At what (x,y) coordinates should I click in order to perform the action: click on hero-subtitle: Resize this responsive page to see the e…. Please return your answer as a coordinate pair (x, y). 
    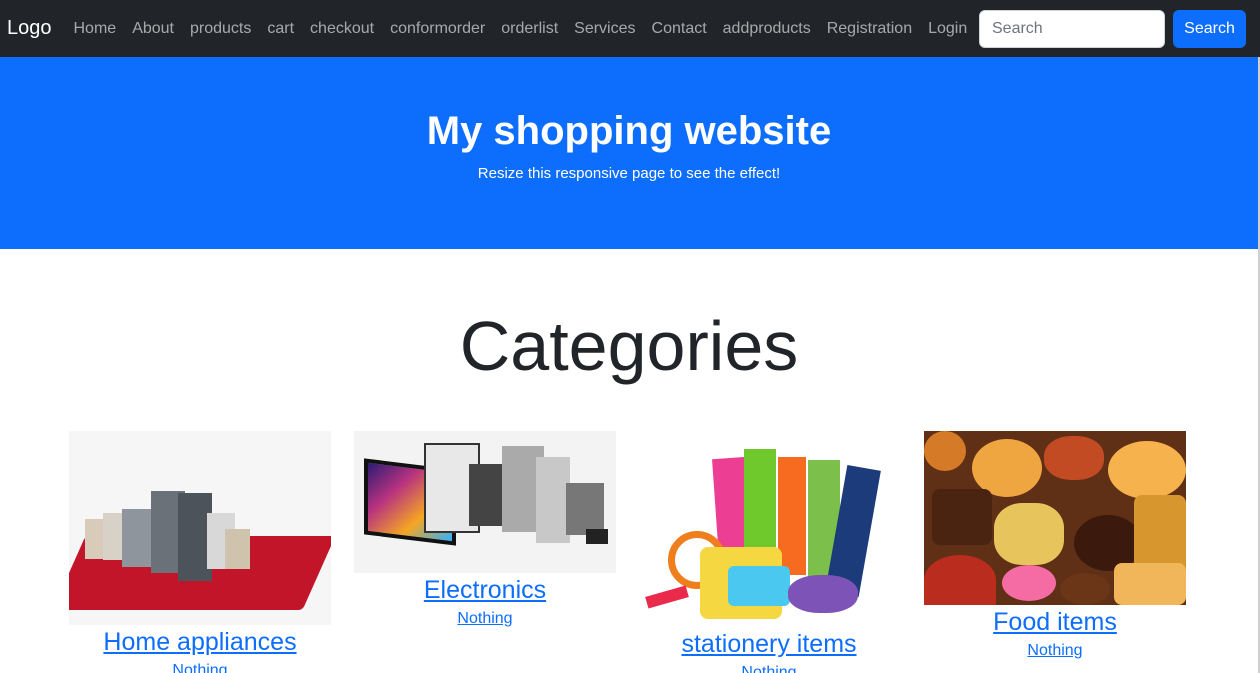
    Looking at the image, I should click on (629, 173).